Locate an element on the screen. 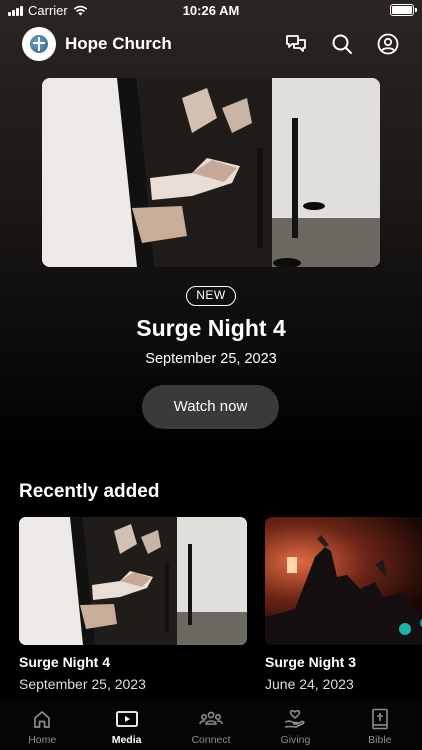  featured-date: September 25, 2023 is located at coordinates (211, 359).